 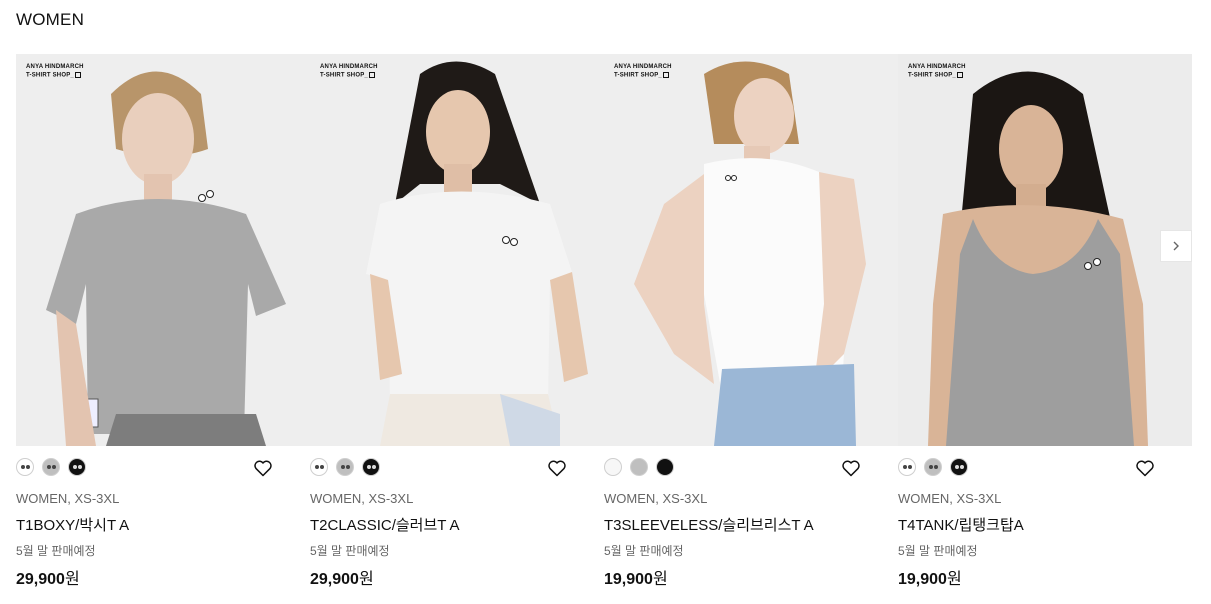 What do you see at coordinates (72, 524) in the screenshot?
I see `product-name: T1BOXY/박시T A` at bounding box center [72, 524].